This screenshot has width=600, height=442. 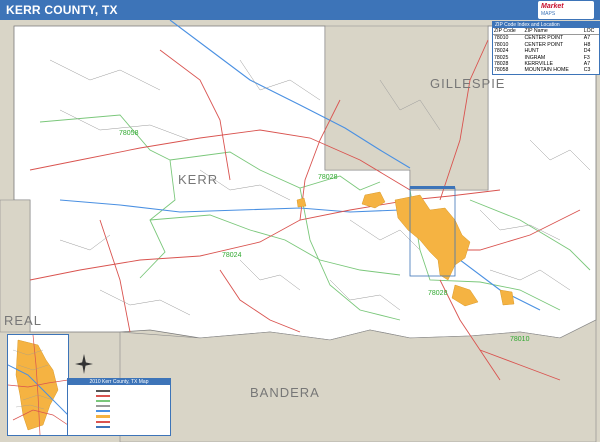 I want to click on county-label-real: REAL, so click(x=23, y=320).